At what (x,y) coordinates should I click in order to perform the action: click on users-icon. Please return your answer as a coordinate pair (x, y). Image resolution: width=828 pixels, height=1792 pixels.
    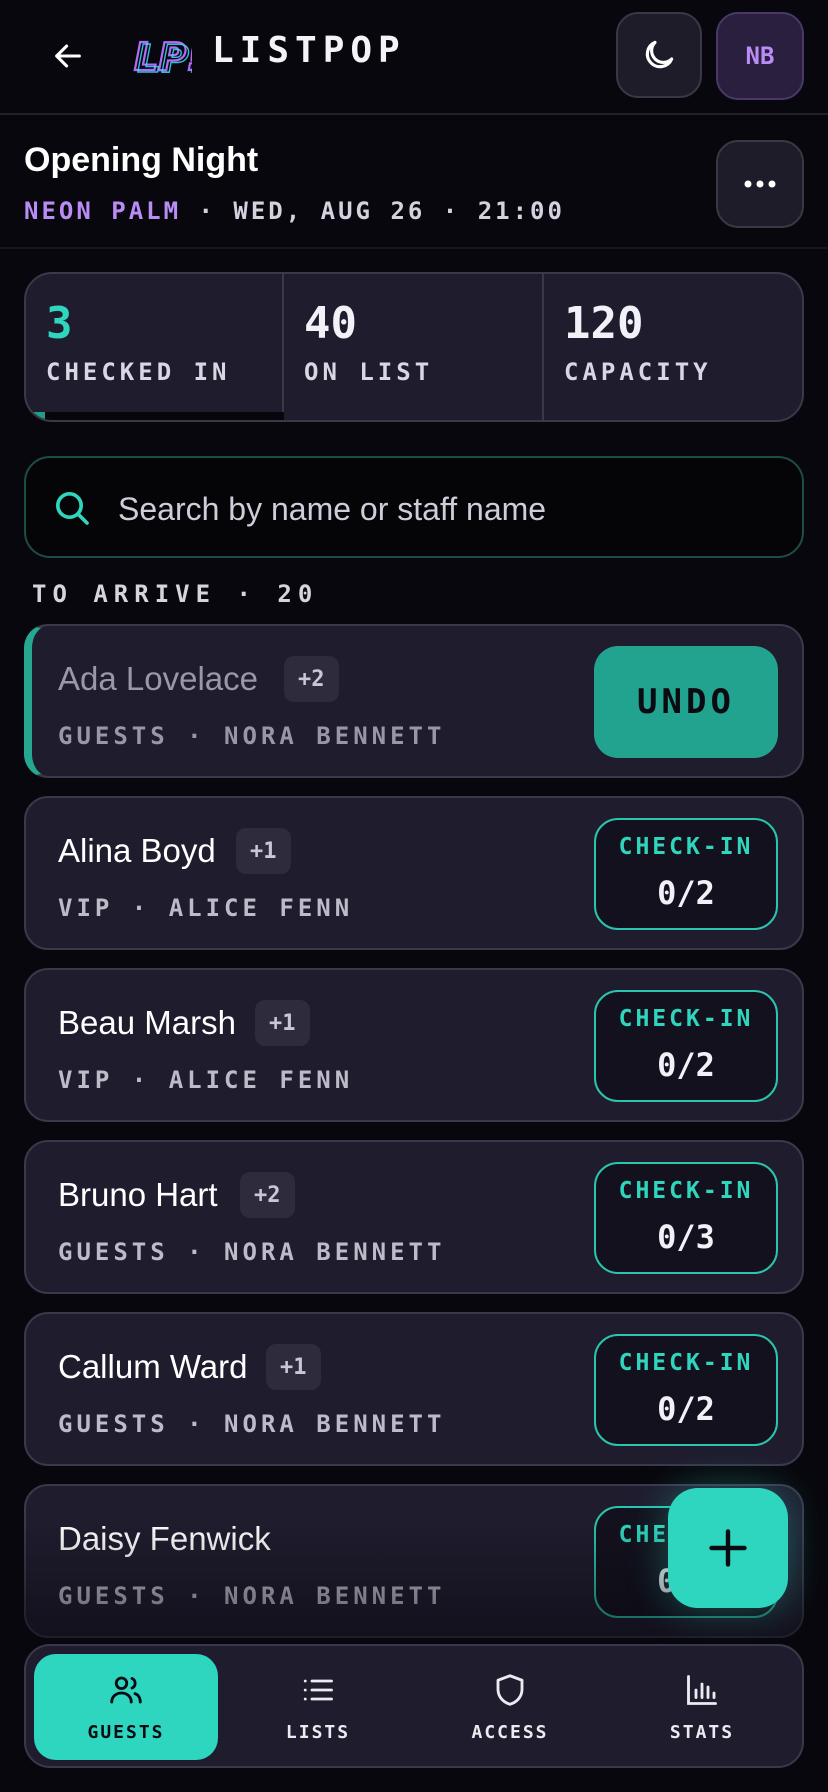
    Looking at the image, I should click on (126, 1690).